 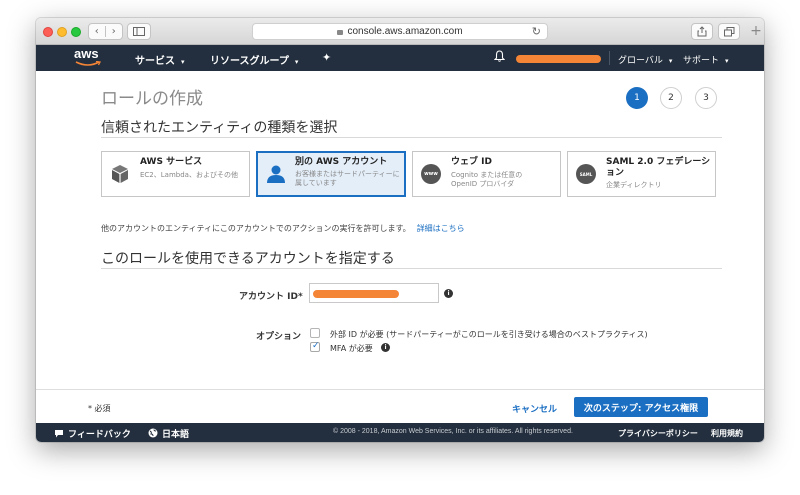 I want to click on services-menu: サービス ▾, so click(x=160, y=59).